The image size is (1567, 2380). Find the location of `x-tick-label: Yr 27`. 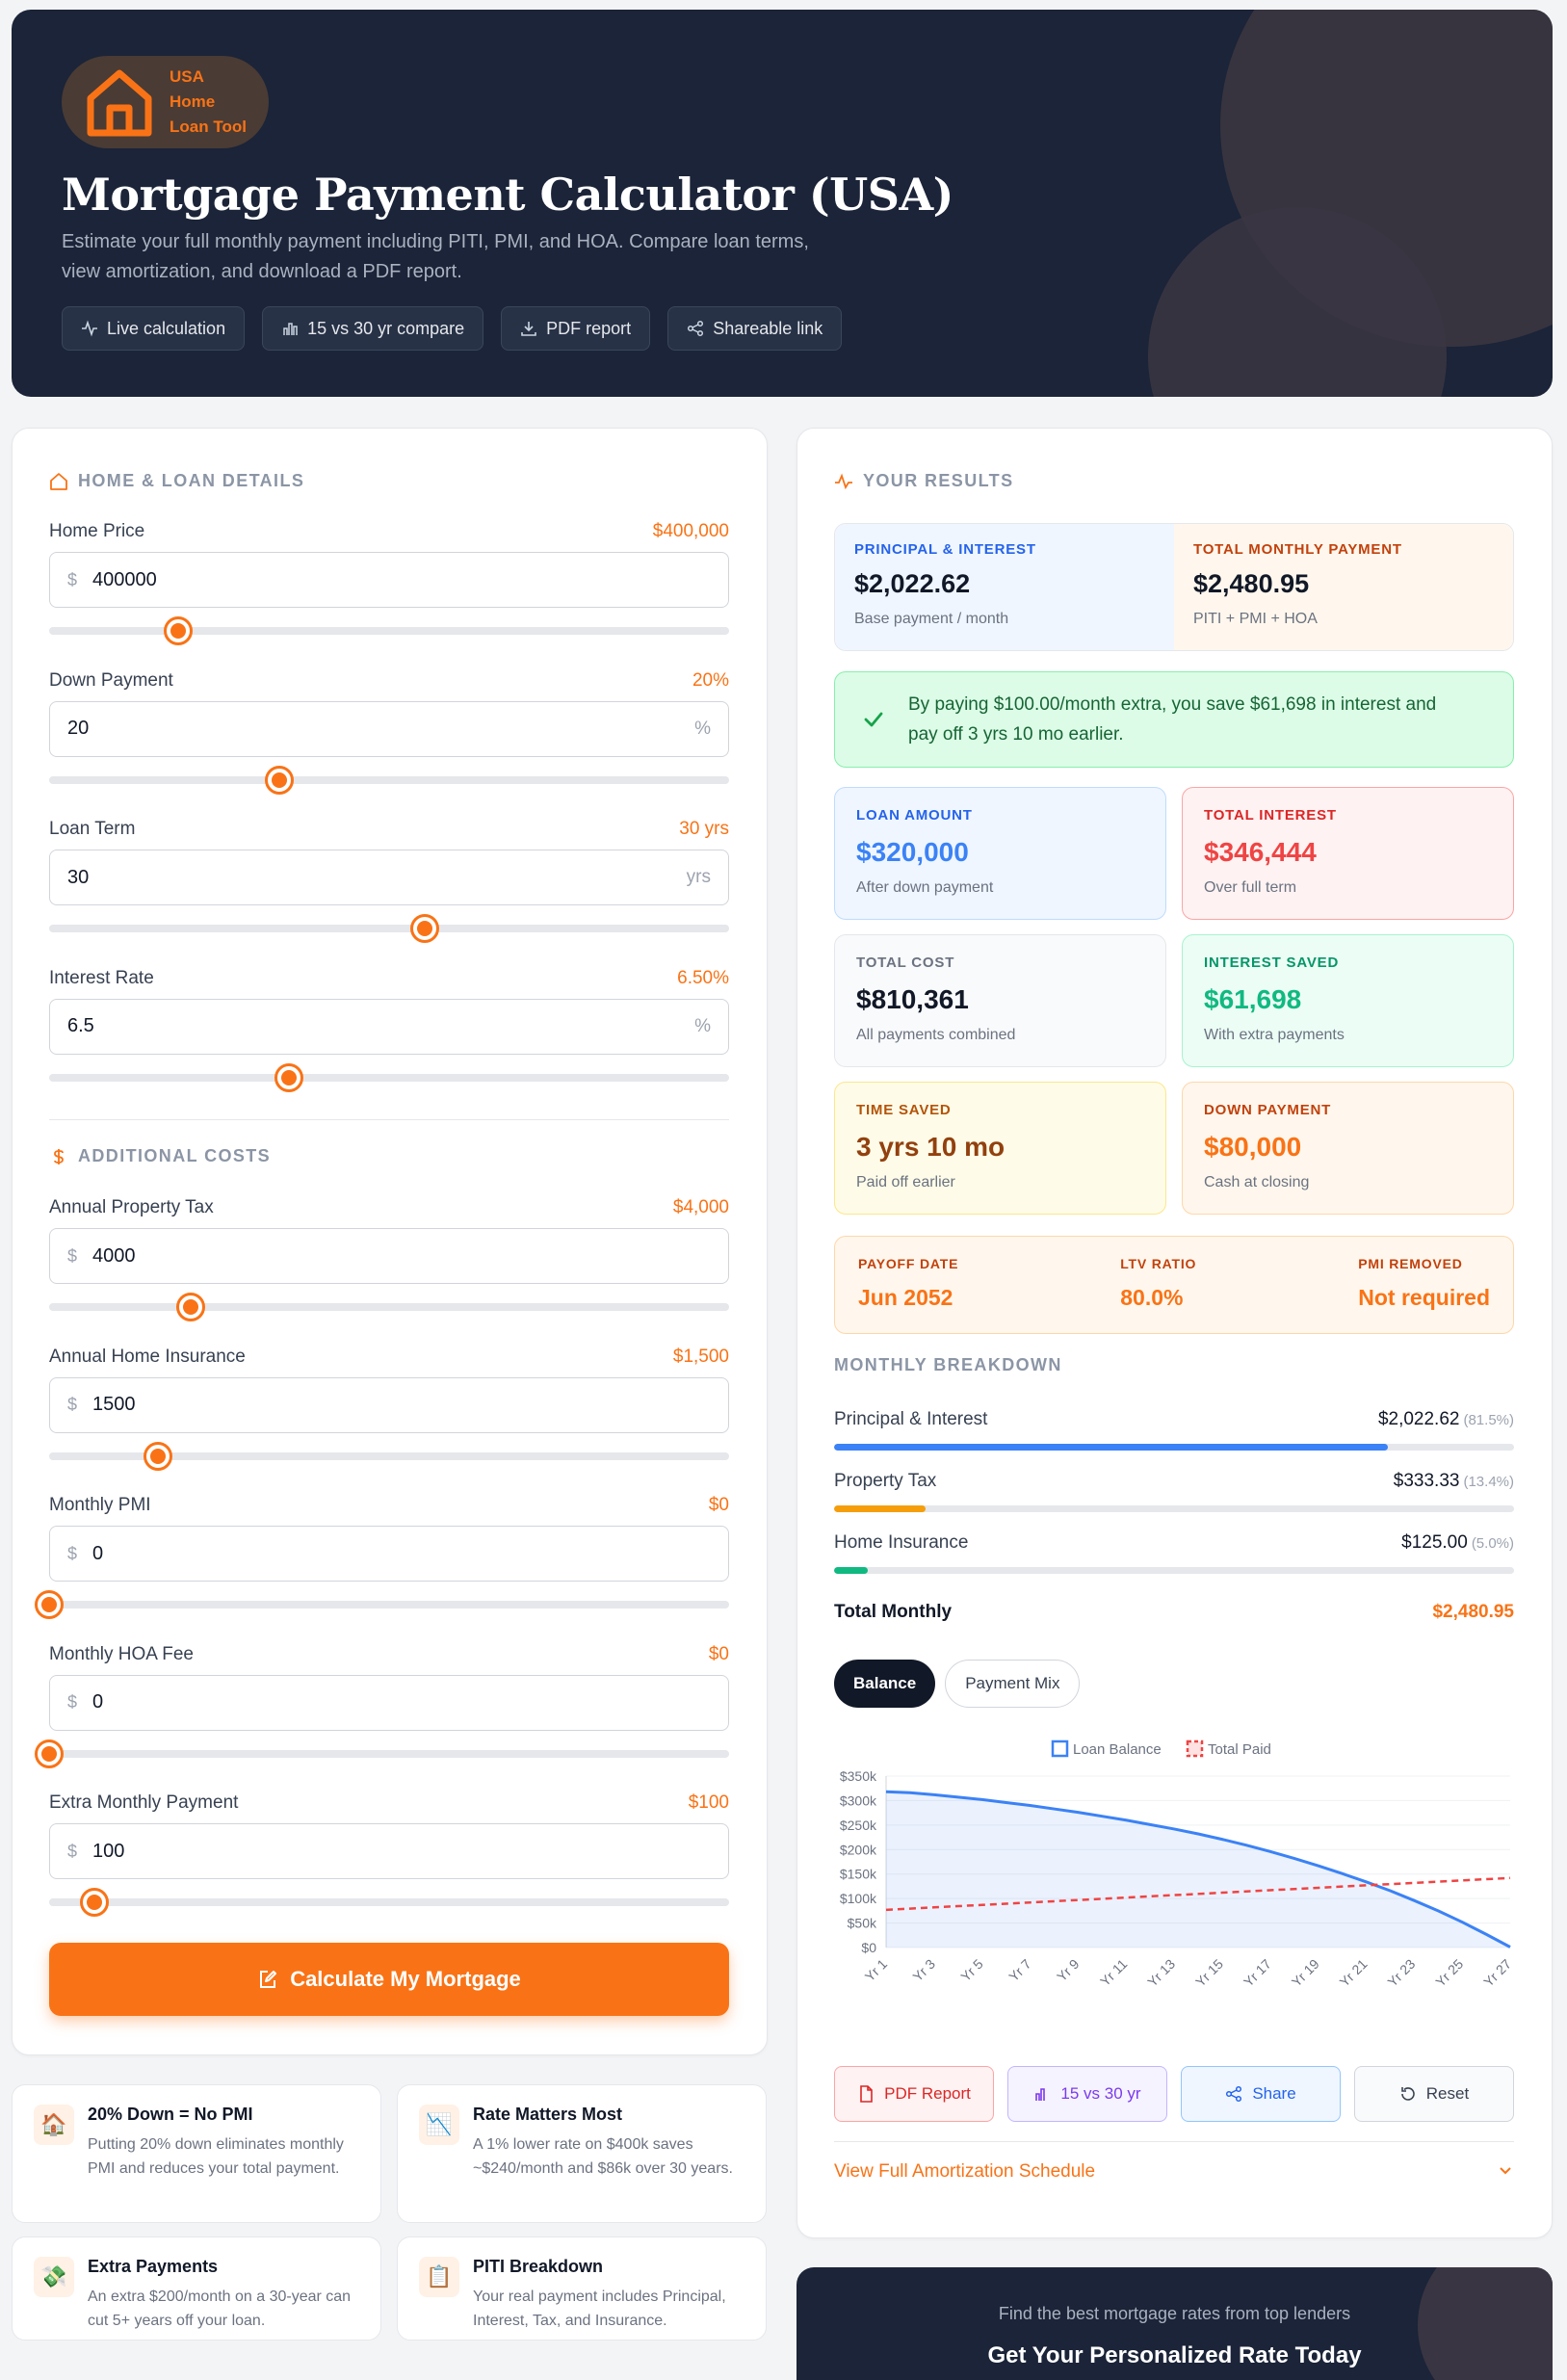

x-tick-label: Yr 27 is located at coordinates (1497, 1973).